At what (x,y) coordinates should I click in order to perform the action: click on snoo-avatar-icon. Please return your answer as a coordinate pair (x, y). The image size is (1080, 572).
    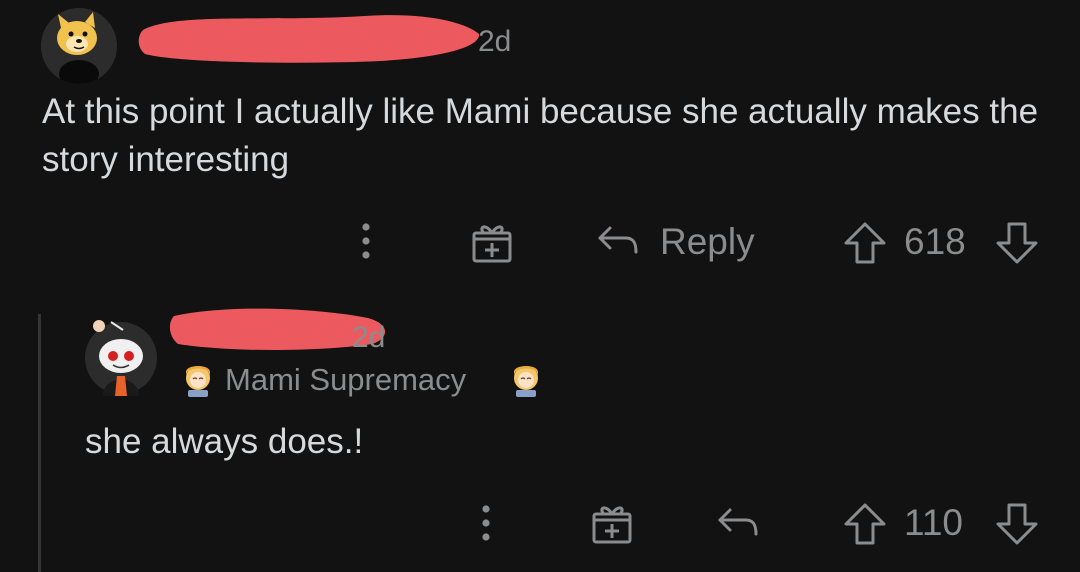
    Looking at the image, I should click on (121, 358).